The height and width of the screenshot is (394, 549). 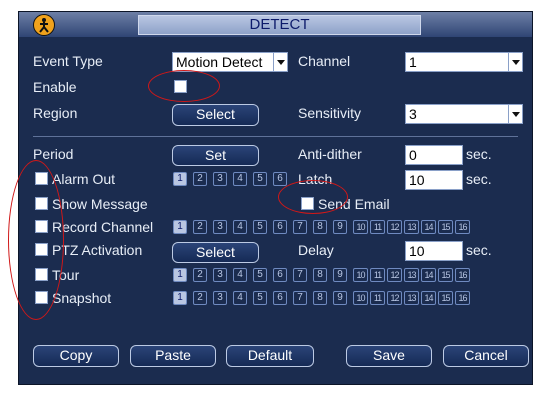 What do you see at coordinates (76, 356) in the screenshot?
I see `copy-button: Copy` at bounding box center [76, 356].